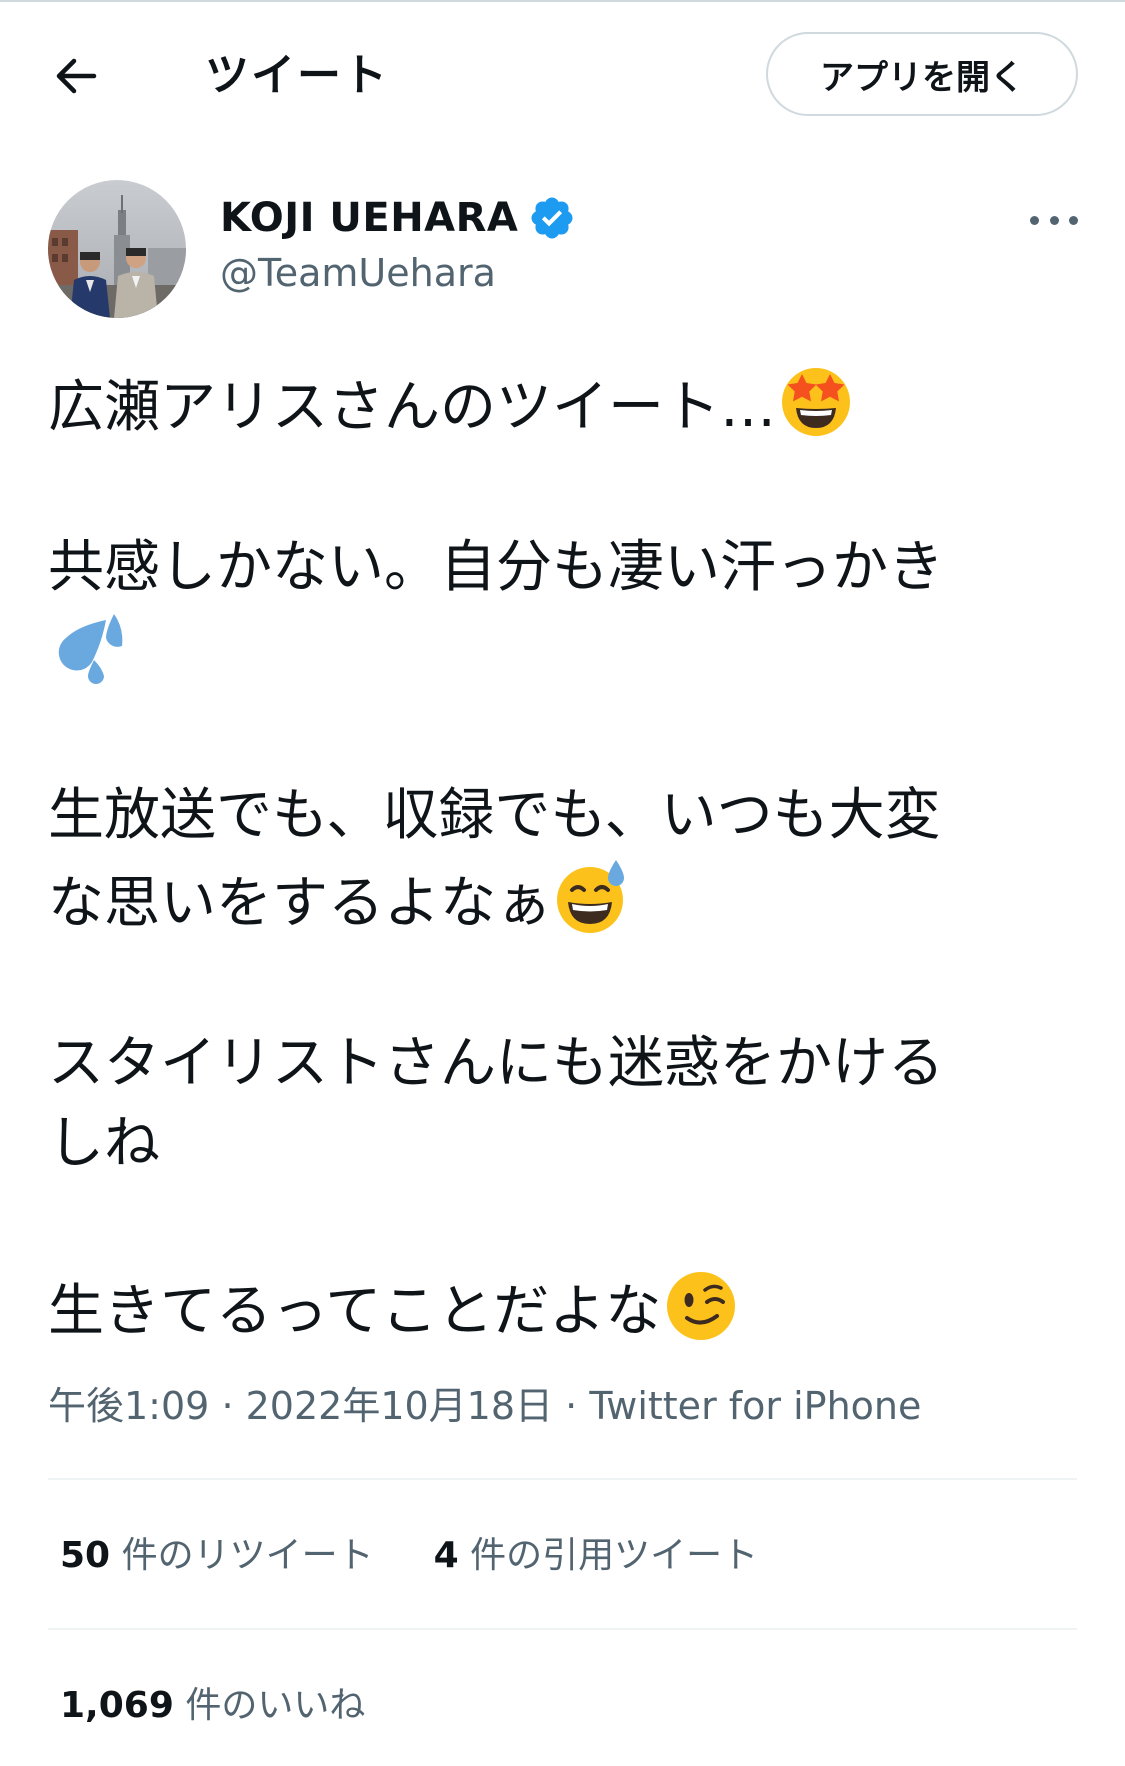 The width and height of the screenshot is (1125, 1766). I want to click on avatar-photo, so click(117, 249).